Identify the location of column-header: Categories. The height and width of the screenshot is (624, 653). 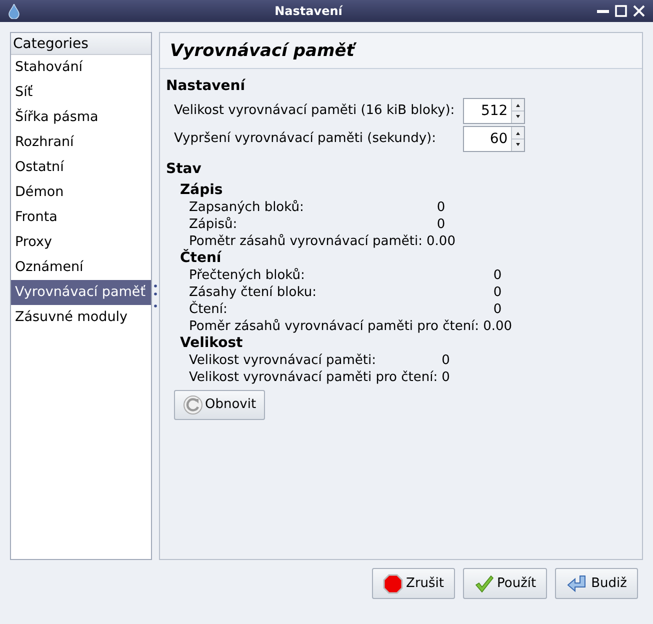
(81, 44).